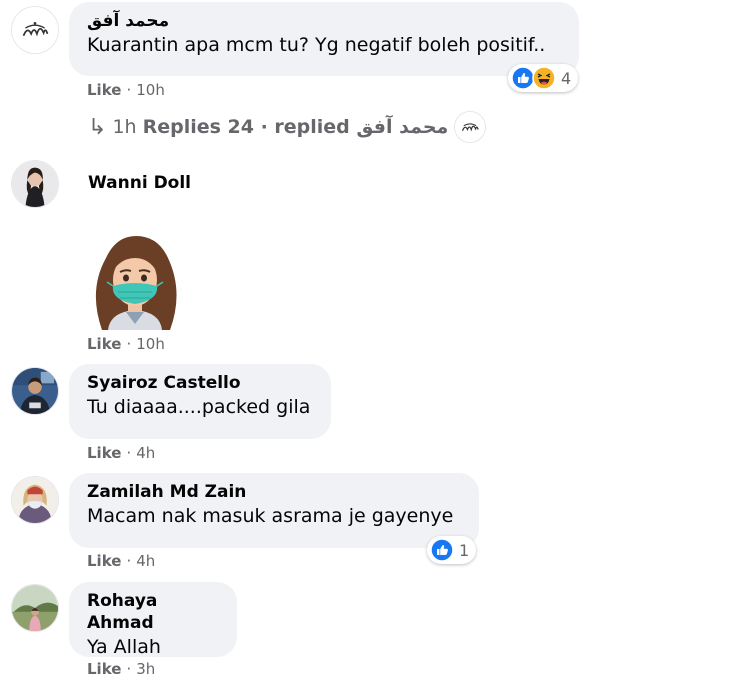  I want to click on reaction-count: 1, so click(464, 550).